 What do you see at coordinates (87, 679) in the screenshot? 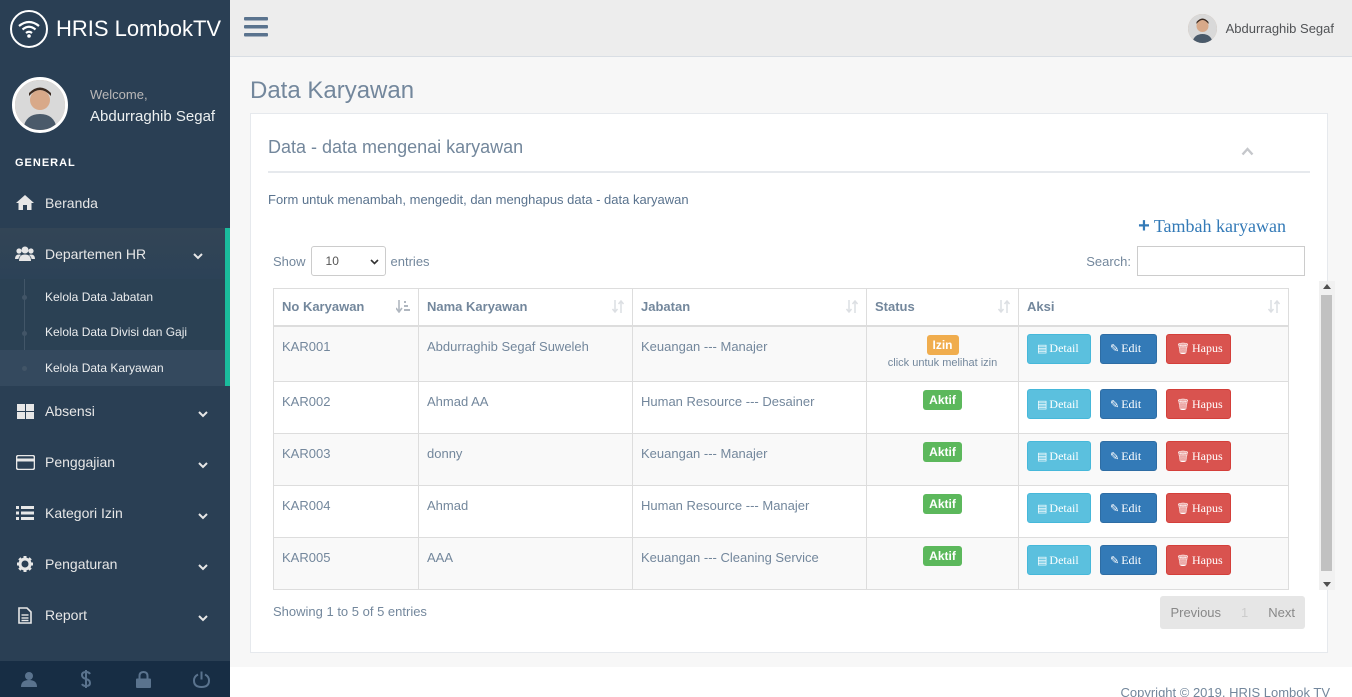
I see `dollar-icon` at bounding box center [87, 679].